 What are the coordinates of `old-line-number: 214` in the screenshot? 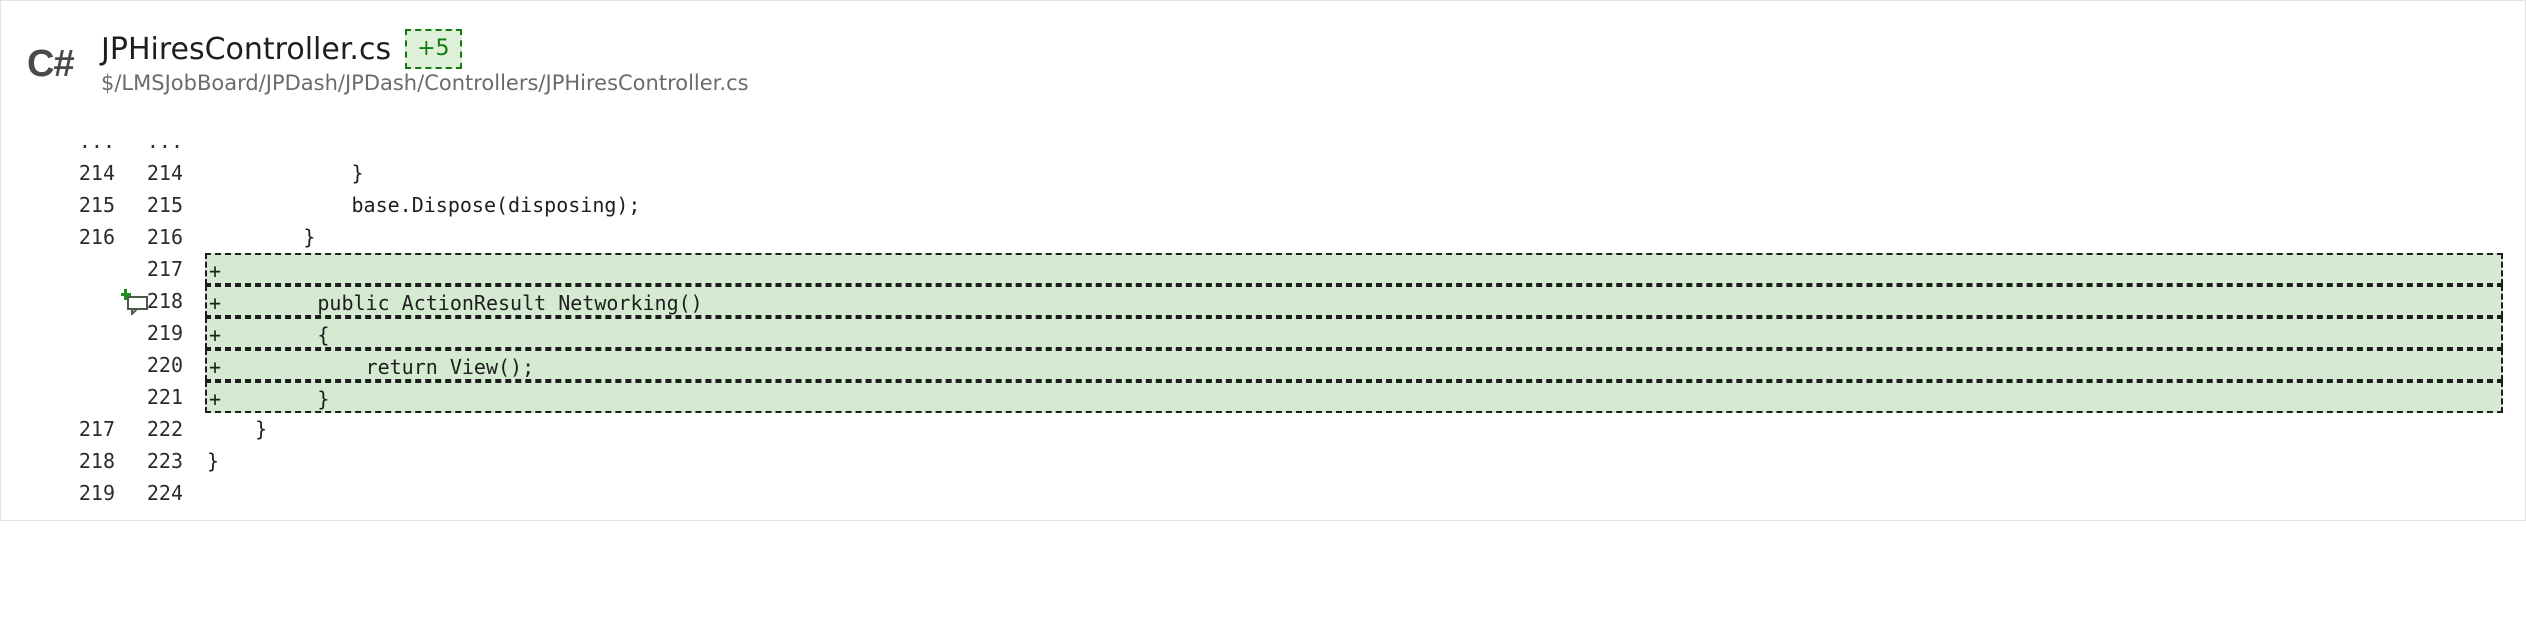 It's located at (96, 173).